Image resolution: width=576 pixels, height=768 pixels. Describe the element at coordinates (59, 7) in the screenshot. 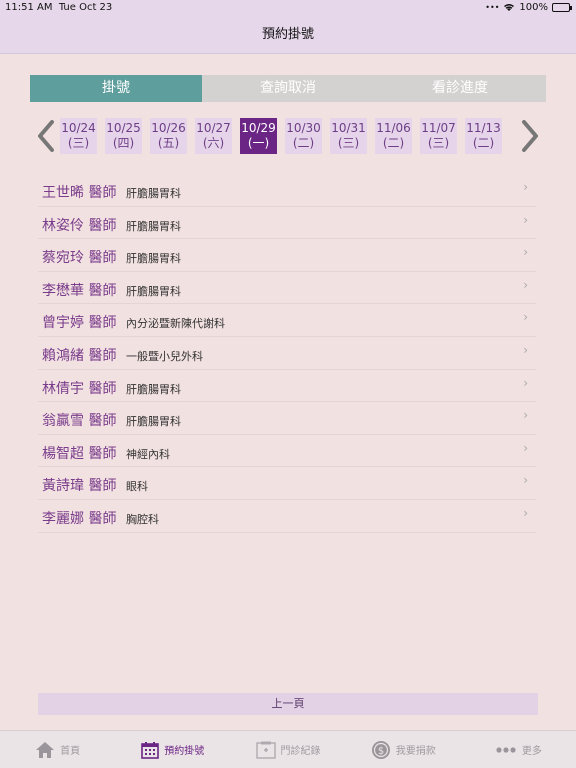

I see `status-time: 11:51 AM Tue Oct 23` at that location.